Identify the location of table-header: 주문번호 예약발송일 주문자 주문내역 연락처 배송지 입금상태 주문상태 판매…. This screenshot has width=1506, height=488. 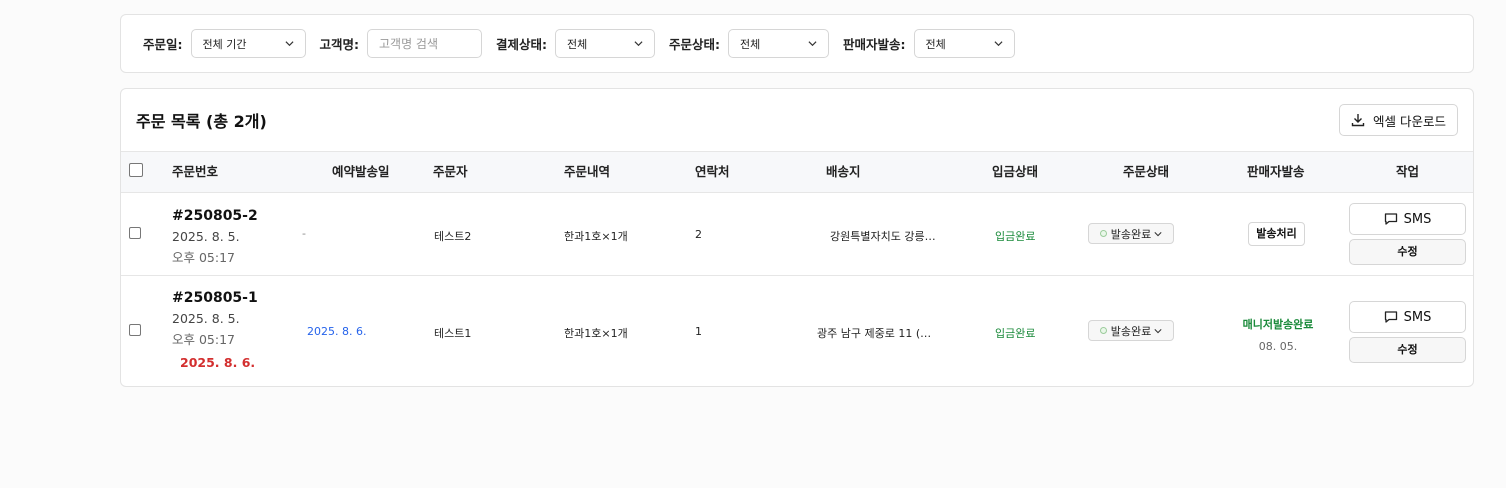
(797, 172).